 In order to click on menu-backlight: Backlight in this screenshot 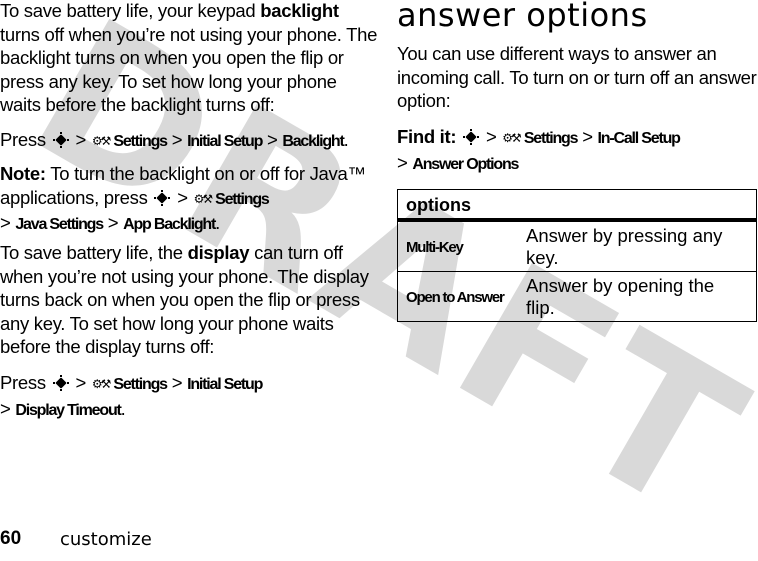, I will do `click(313, 141)`.